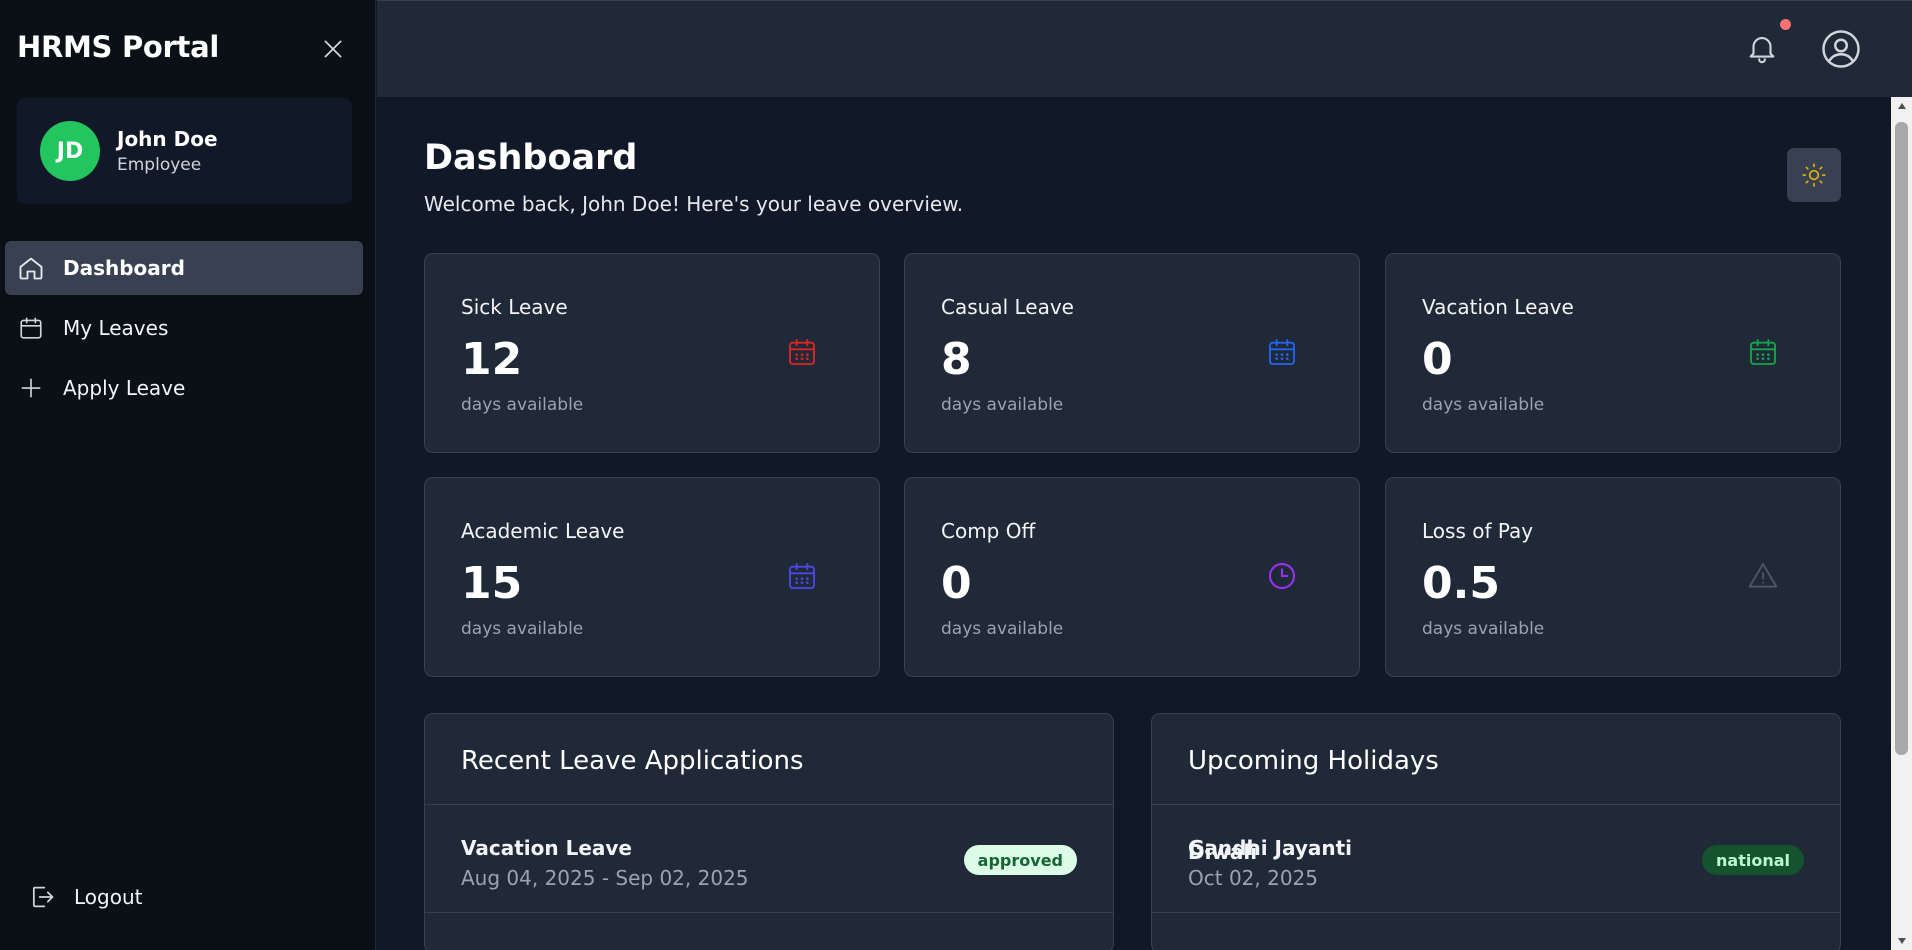 This screenshot has height=950, width=1912. Describe the element at coordinates (1253, 878) in the screenshot. I see `holiday-date: Oct 02, 2025` at that location.